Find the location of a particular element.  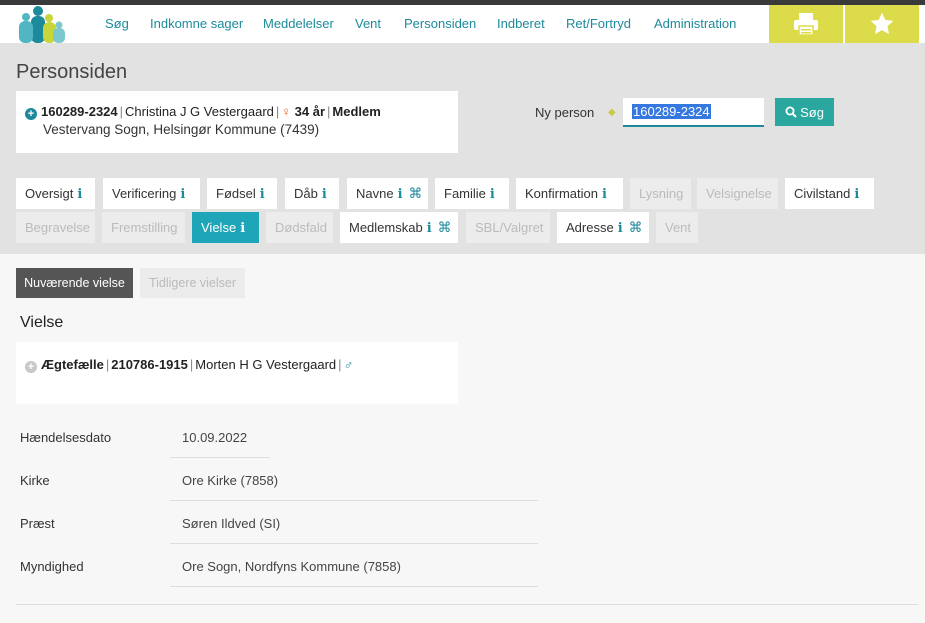

tab-begravelse: Begravelse is located at coordinates (55, 227).